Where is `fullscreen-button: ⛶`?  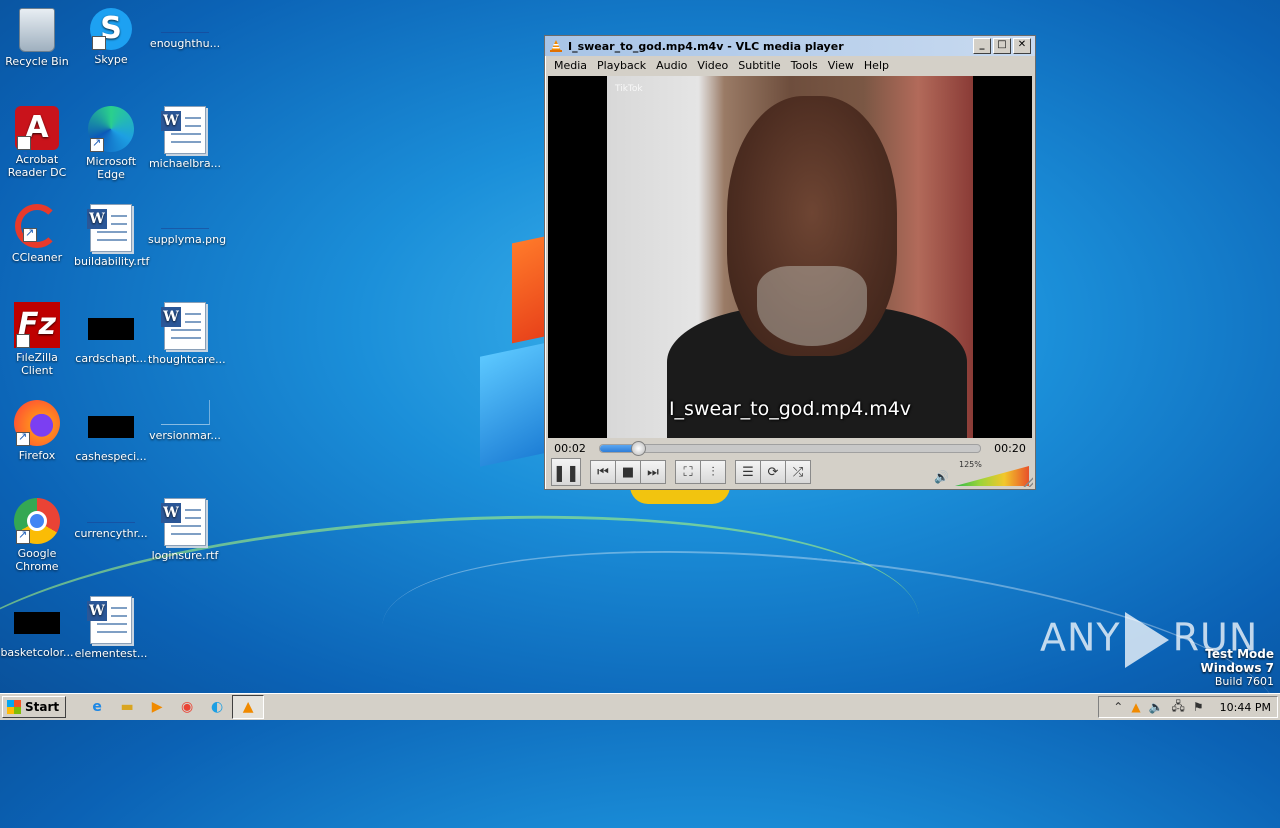 fullscreen-button: ⛶ is located at coordinates (688, 472).